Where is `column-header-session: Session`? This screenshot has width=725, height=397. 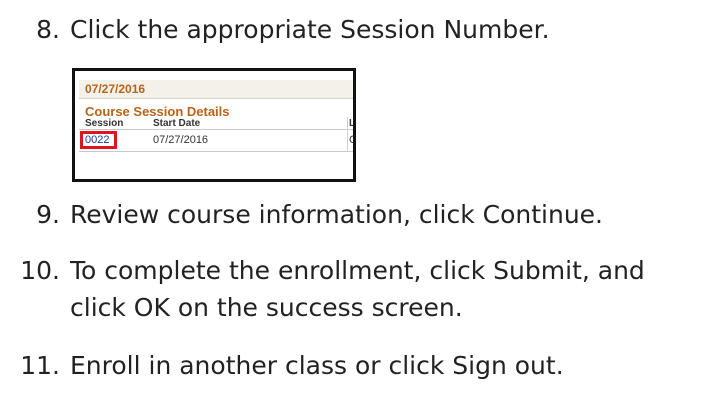
column-header-session: Session is located at coordinates (104, 123).